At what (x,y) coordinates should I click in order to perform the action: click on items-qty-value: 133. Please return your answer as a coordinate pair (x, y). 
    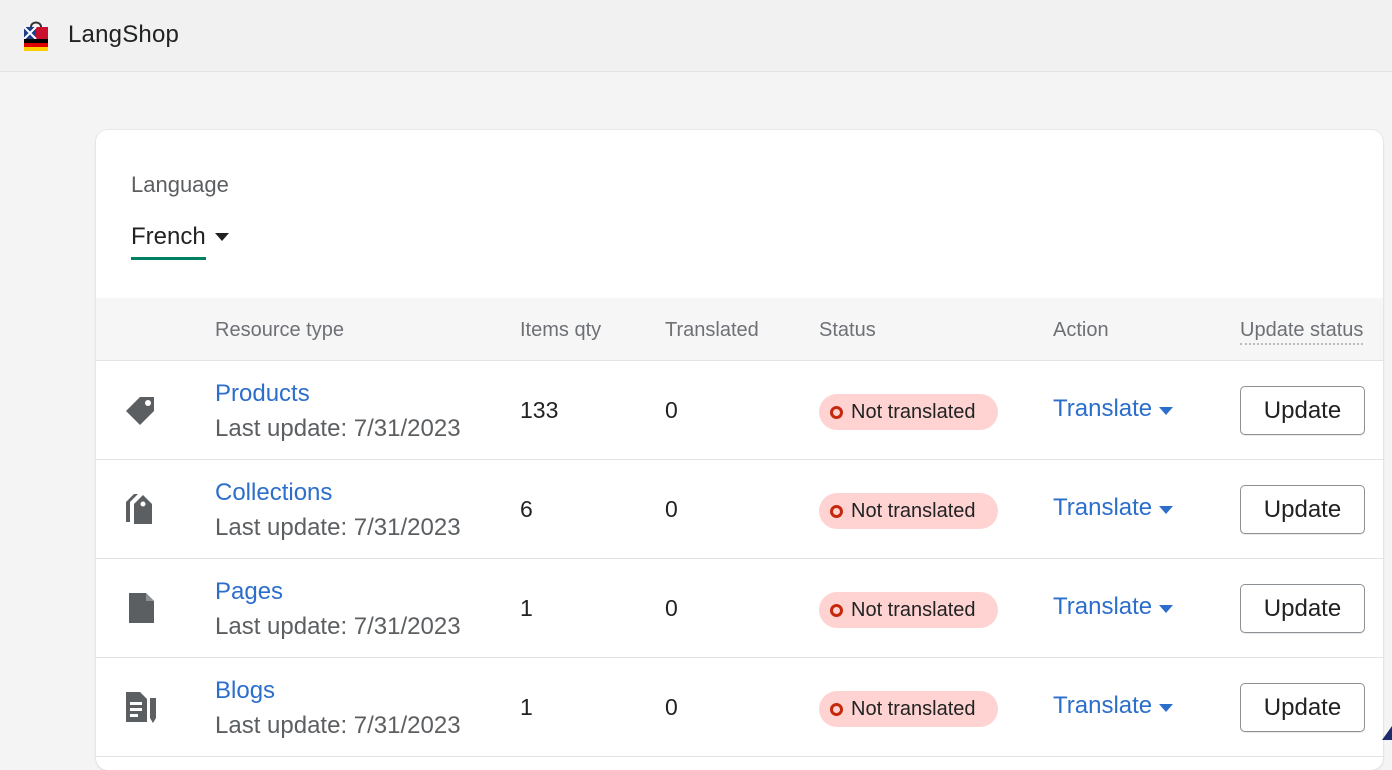
    Looking at the image, I should click on (539, 410).